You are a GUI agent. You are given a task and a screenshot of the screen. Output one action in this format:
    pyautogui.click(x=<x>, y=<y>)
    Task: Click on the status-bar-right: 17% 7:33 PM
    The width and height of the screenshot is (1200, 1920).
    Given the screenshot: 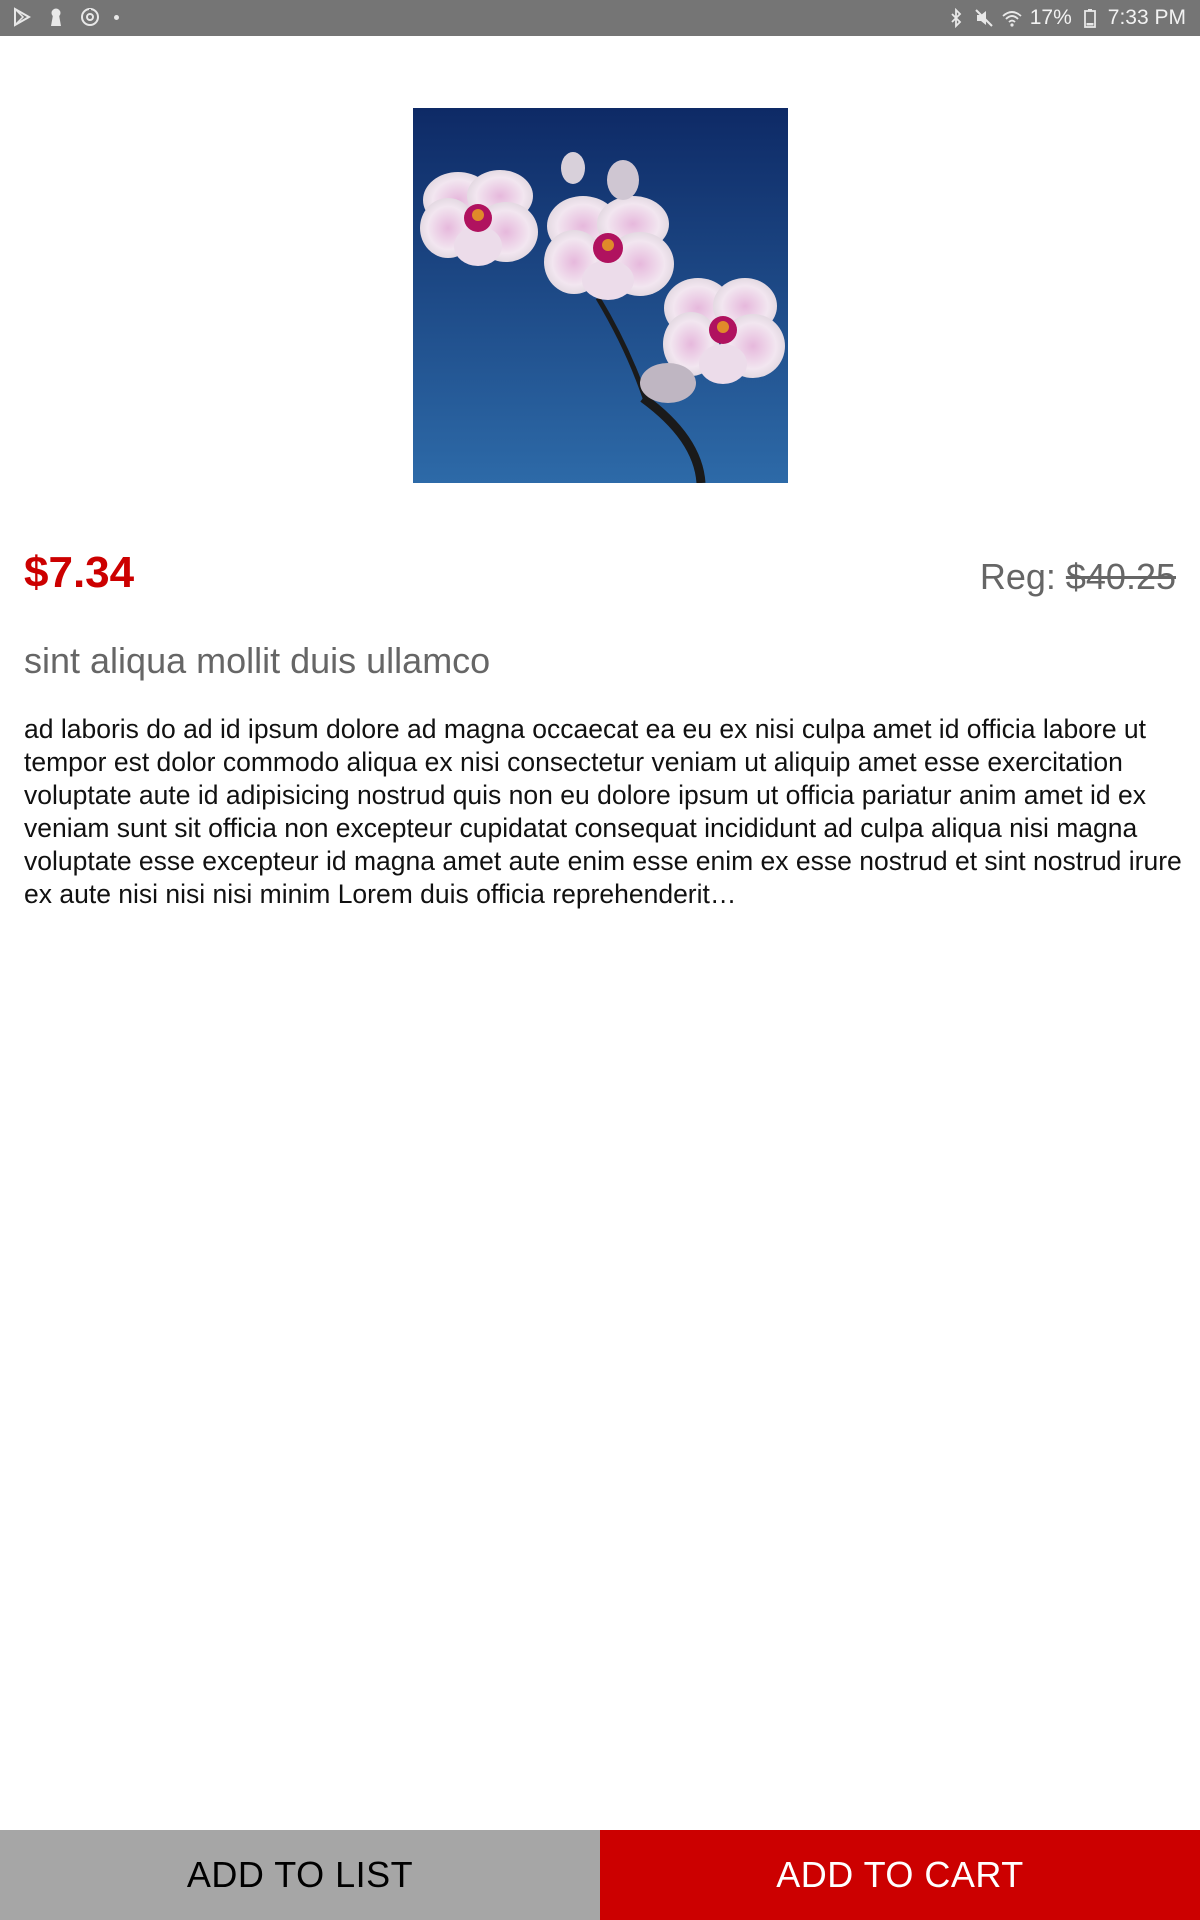 What is the action you would take?
    pyautogui.click(x=1066, y=18)
    